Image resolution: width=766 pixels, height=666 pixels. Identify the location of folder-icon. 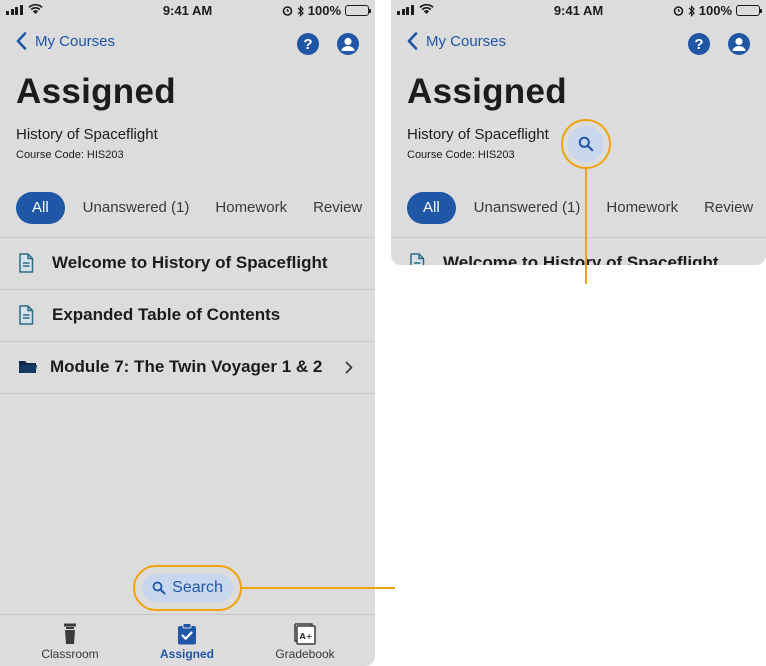
(28, 367).